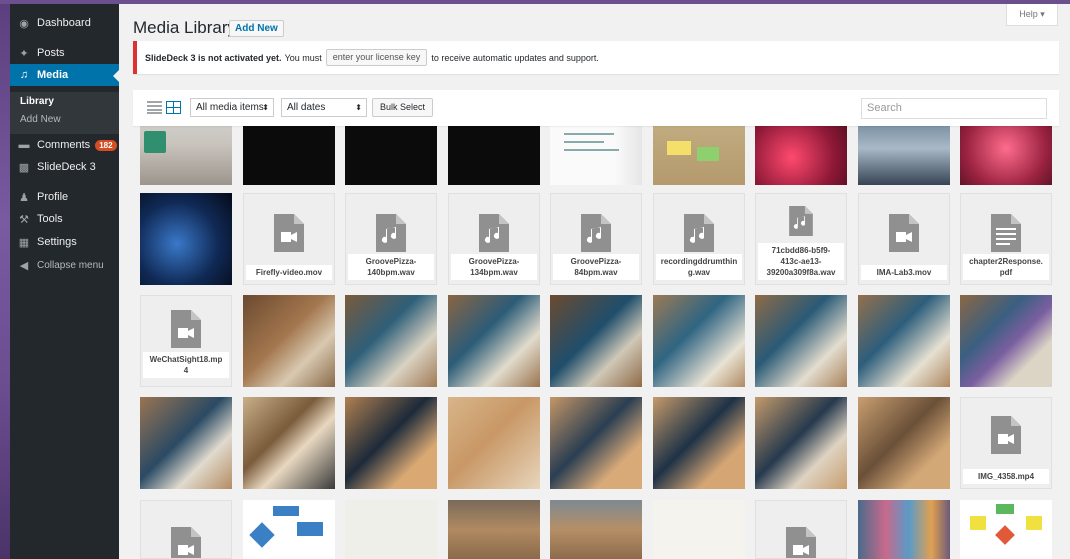 The image size is (1070, 559). I want to click on media-thumb-flowchart, so click(289, 529).